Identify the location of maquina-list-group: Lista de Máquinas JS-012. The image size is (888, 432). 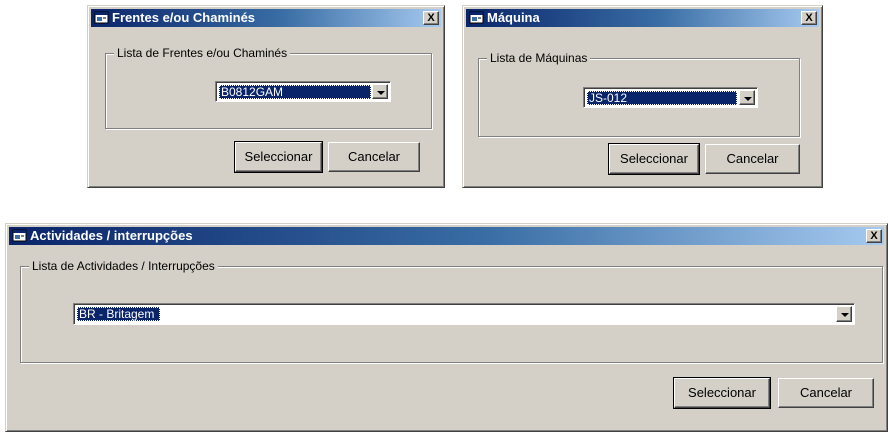
(639, 94).